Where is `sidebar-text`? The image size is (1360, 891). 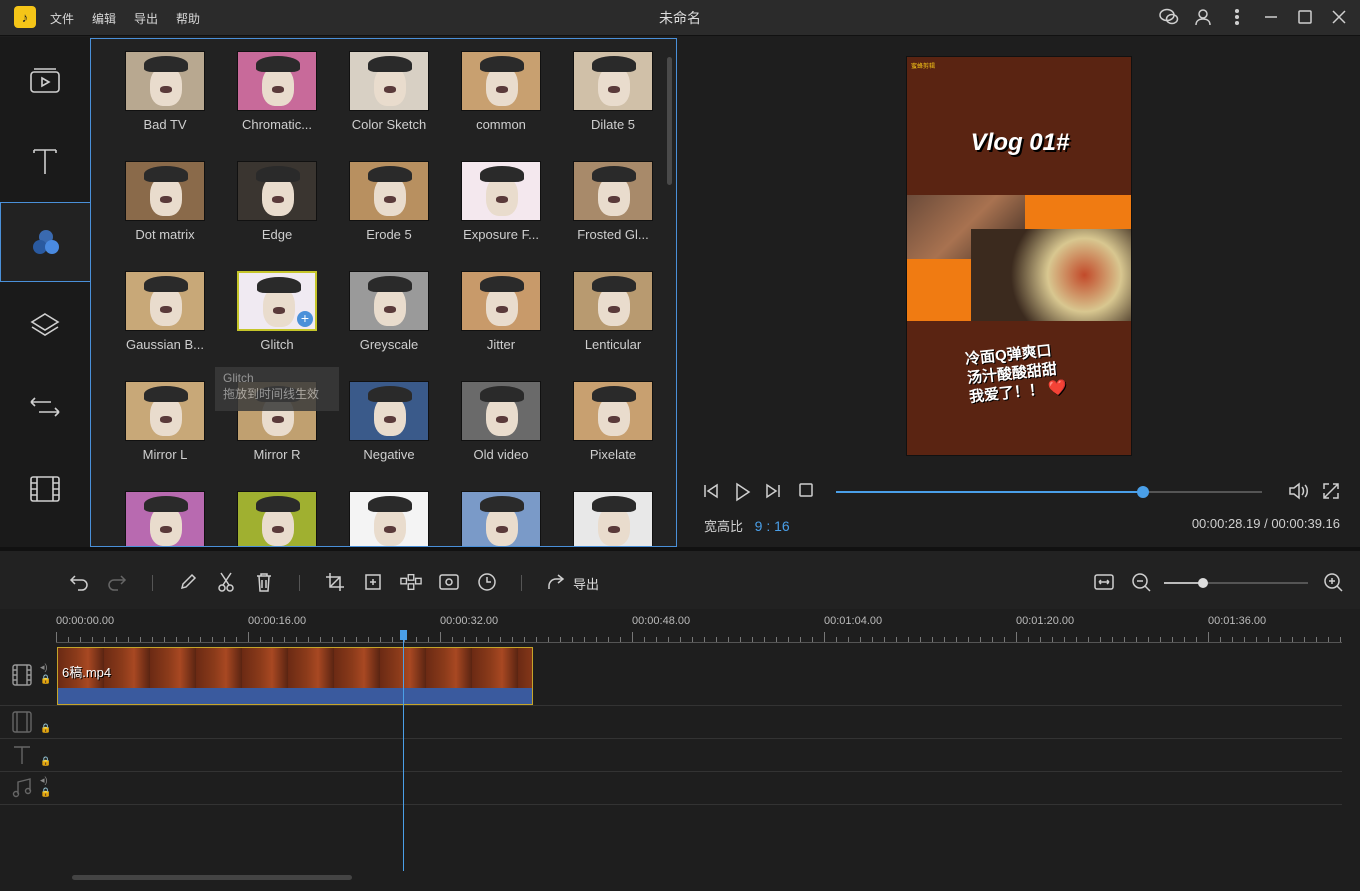 sidebar-text is located at coordinates (45, 161).